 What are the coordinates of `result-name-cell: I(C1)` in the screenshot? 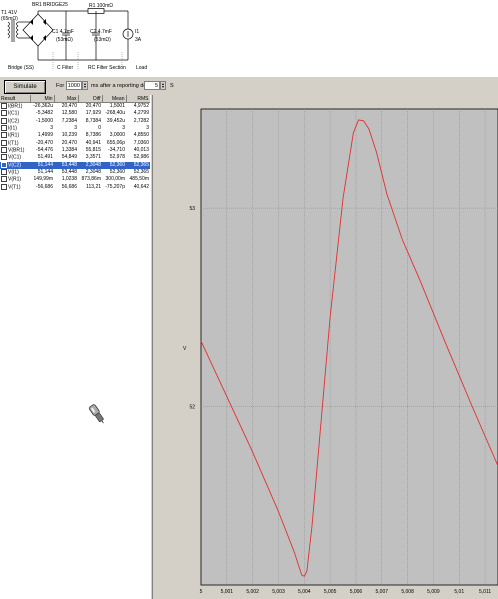 It's located at (15, 113).